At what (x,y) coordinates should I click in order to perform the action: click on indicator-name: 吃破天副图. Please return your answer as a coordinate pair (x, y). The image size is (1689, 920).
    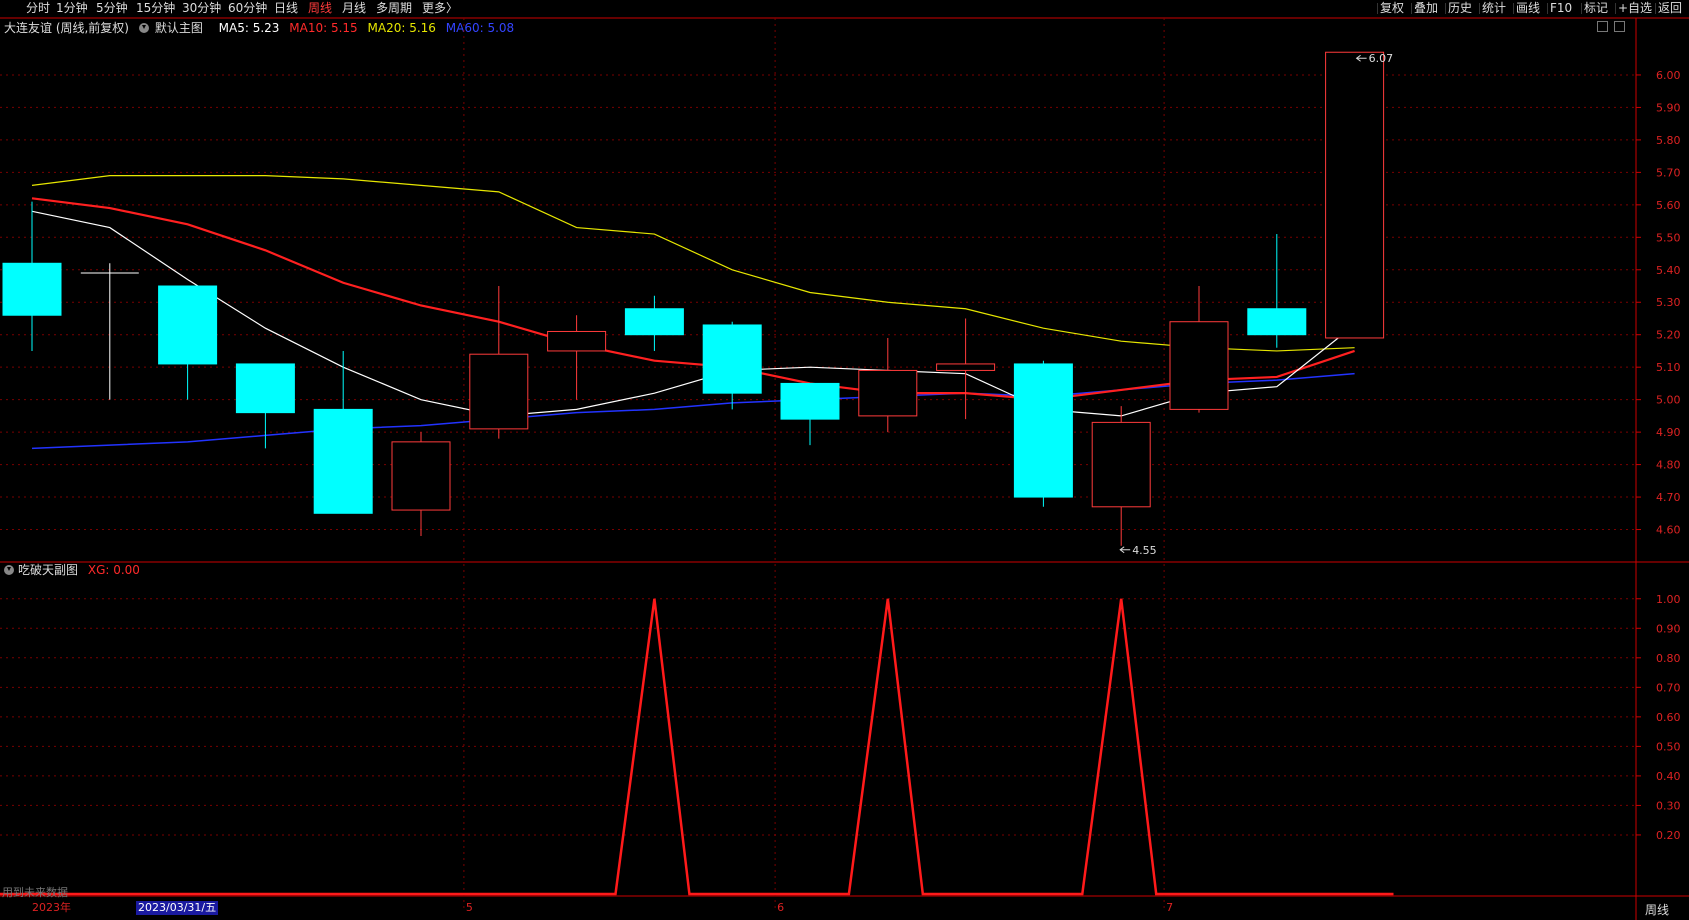
    Looking at the image, I should click on (48, 570).